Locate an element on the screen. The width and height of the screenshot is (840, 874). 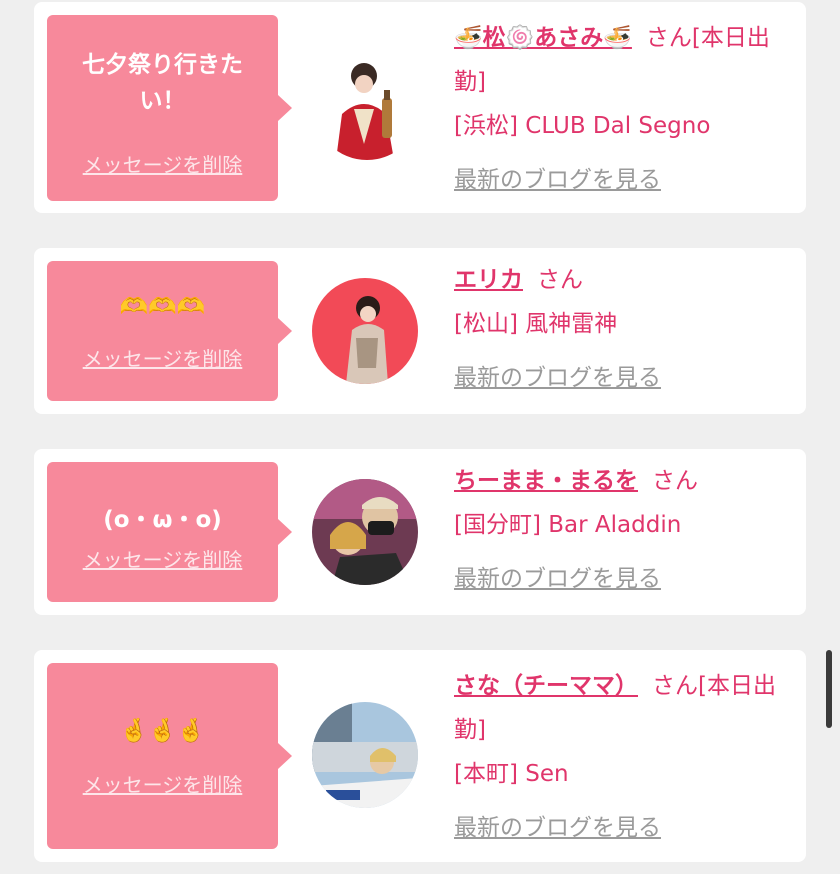
cast-info: エリカ さん [松山] 風神雷神 最新のブログを見る is located at coordinates (624, 329).